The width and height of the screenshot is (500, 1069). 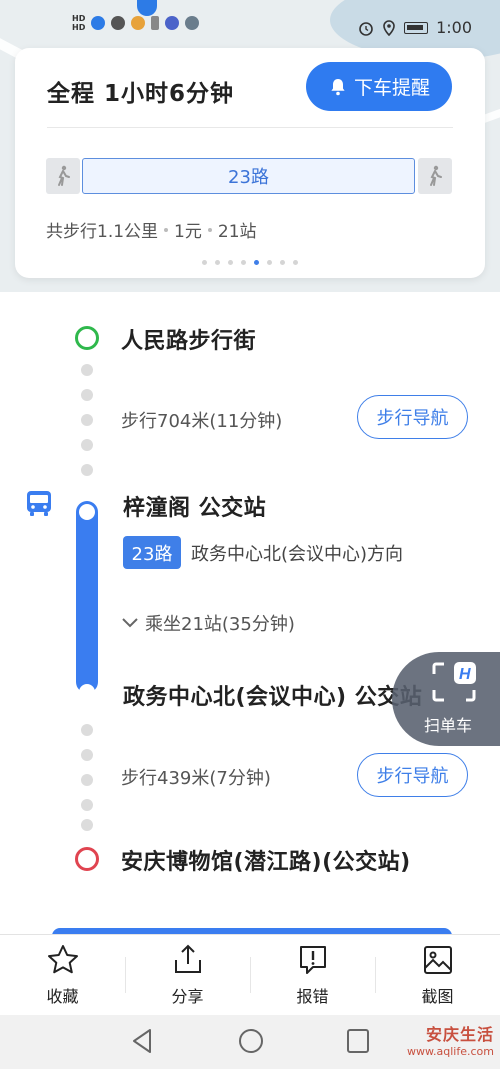 What do you see at coordinates (454, 27) in the screenshot?
I see `status-time: 1:00` at bounding box center [454, 27].